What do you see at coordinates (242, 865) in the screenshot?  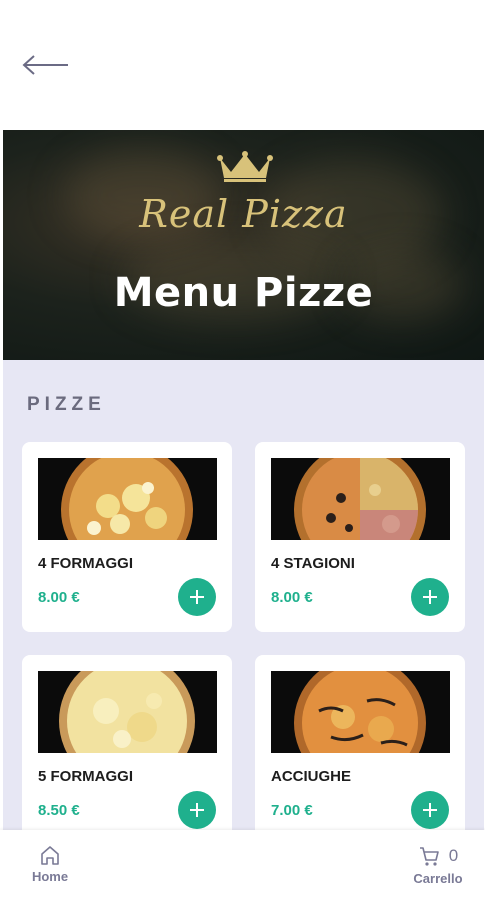 I see `bottom-nav: Home 0 Carrello` at bounding box center [242, 865].